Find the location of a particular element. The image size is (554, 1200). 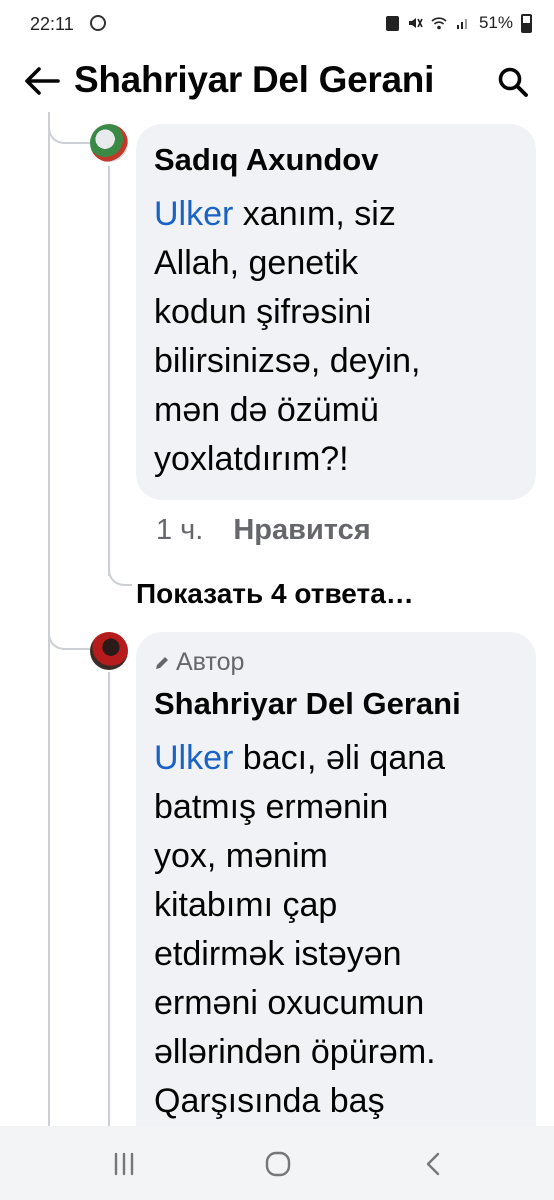

back-arrow-icon is located at coordinates (42, 81).